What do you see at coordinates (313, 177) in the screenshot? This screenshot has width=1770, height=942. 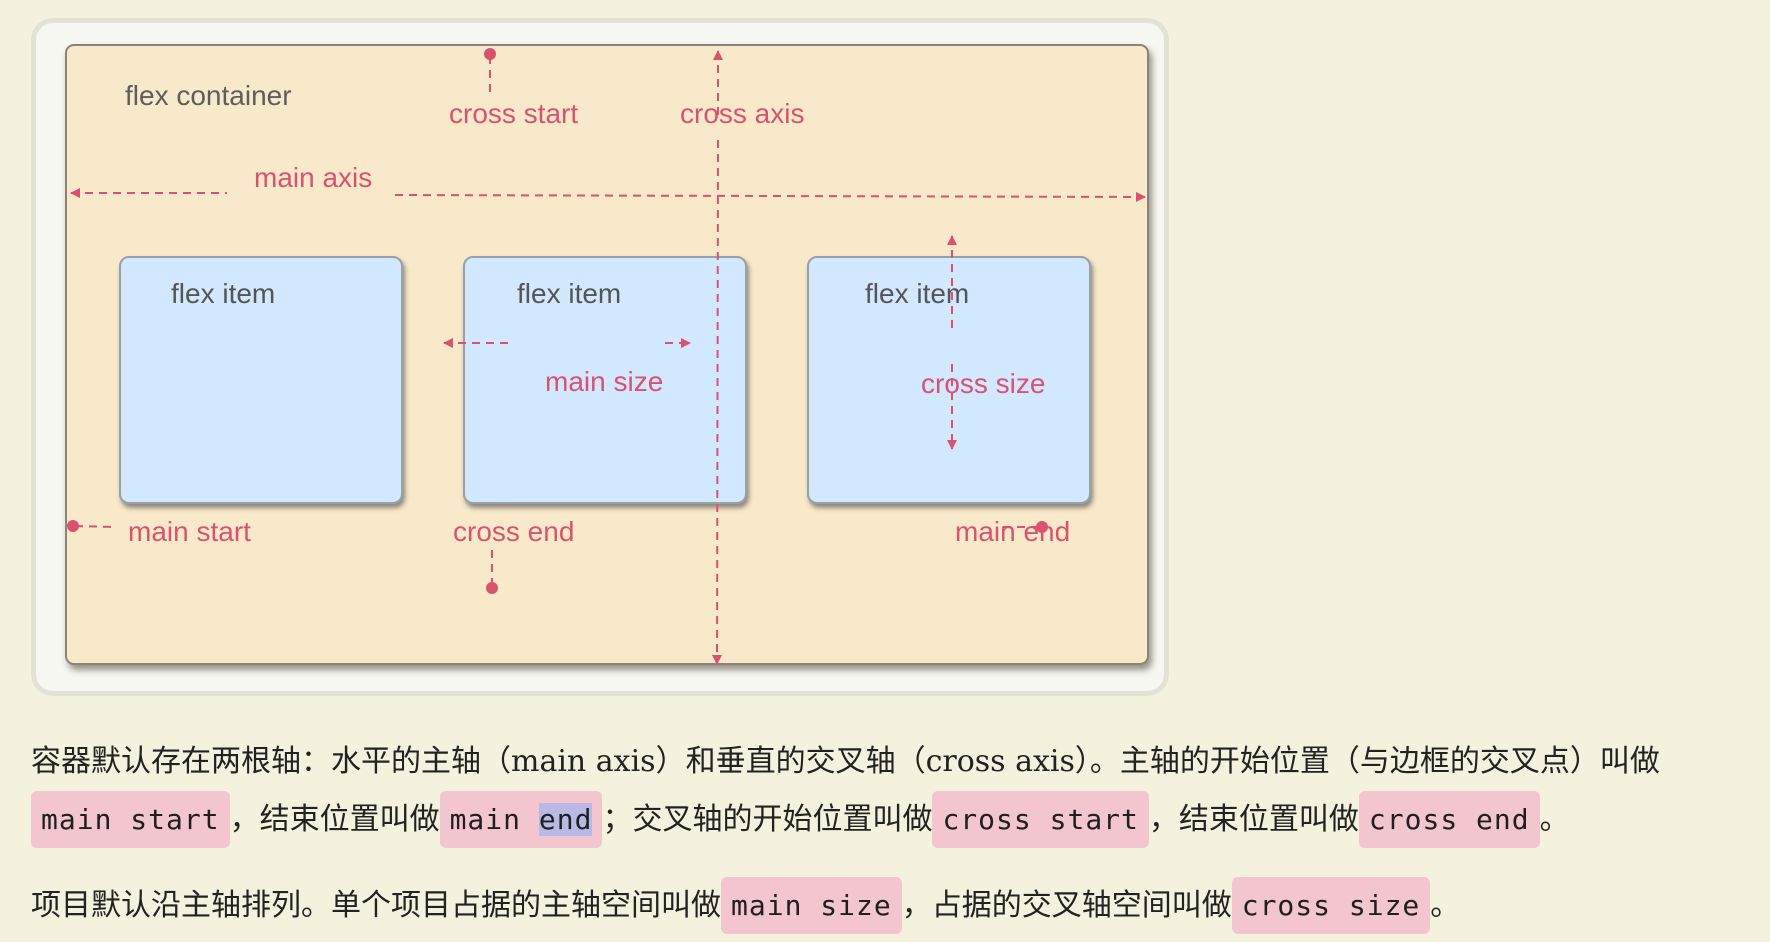 I see `main-axis-label: main axis` at bounding box center [313, 177].